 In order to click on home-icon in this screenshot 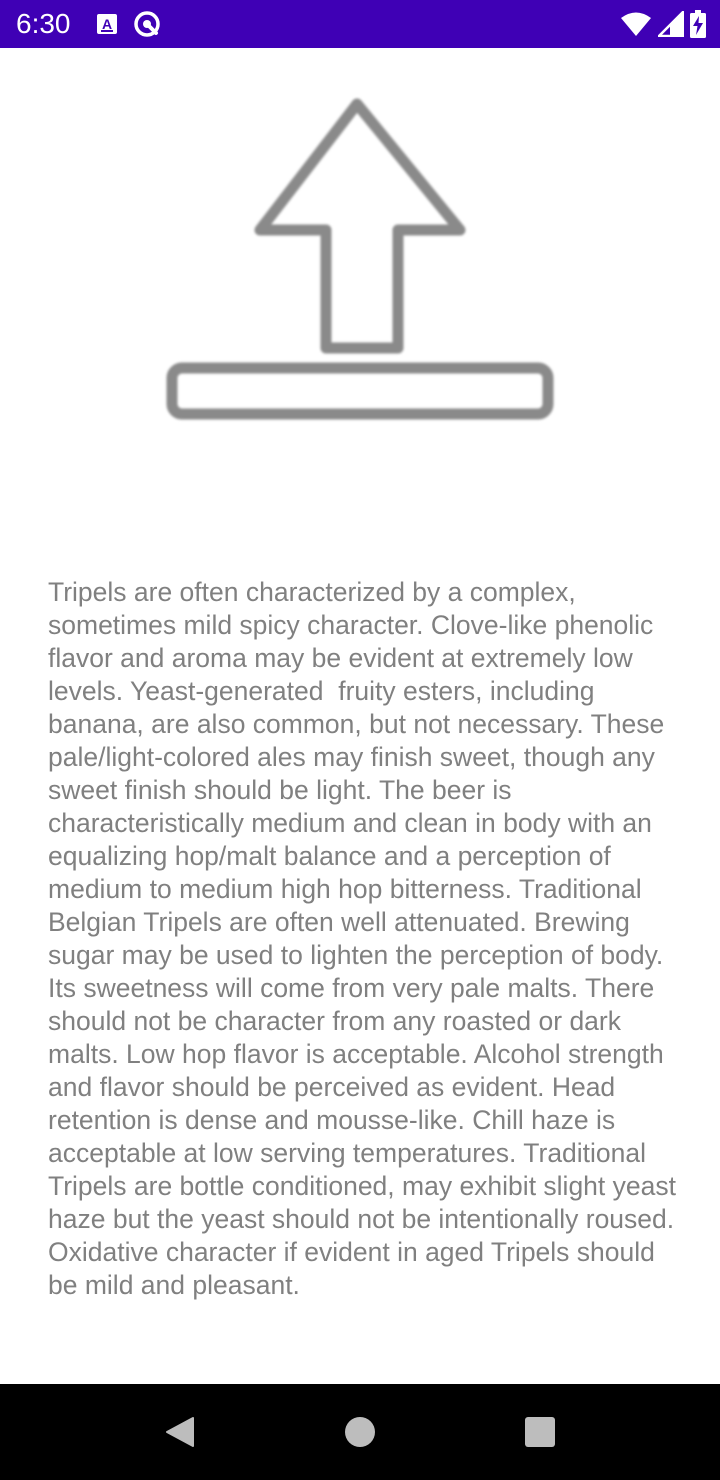, I will do `click(360, 1432)`.